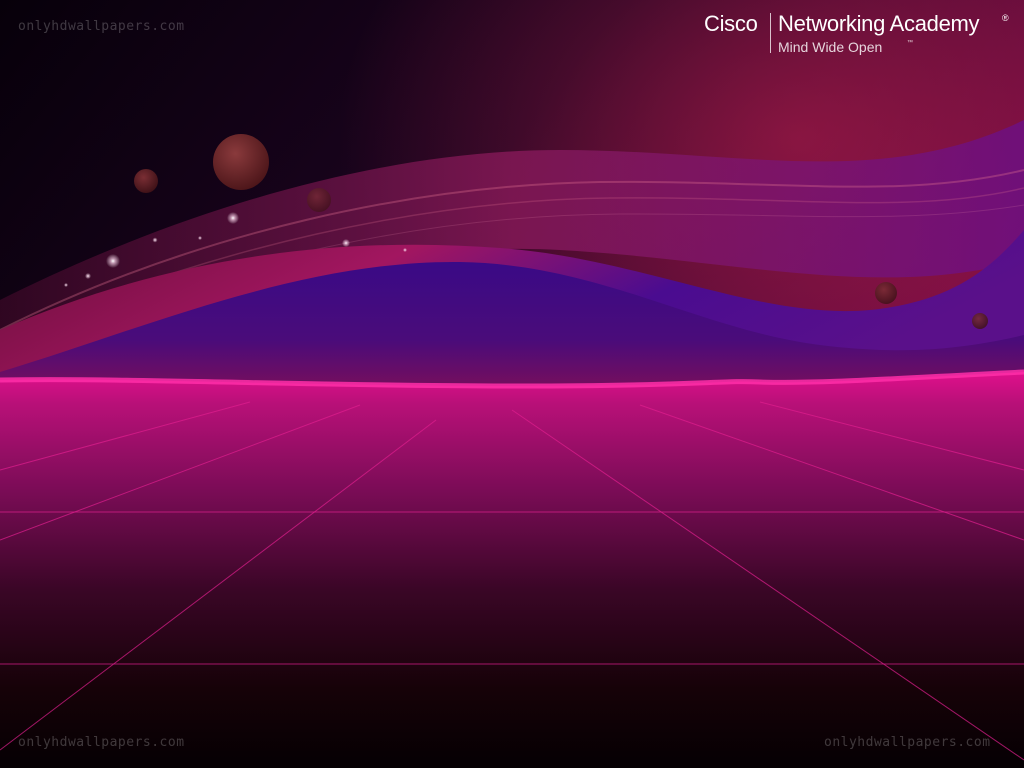 The width and height of the screenshot is (1024, 768). Describe the element at coordinates (101, 26) in the screenshot. I see `watermark-top-left: onlyhdwallpapers.com` at that location.